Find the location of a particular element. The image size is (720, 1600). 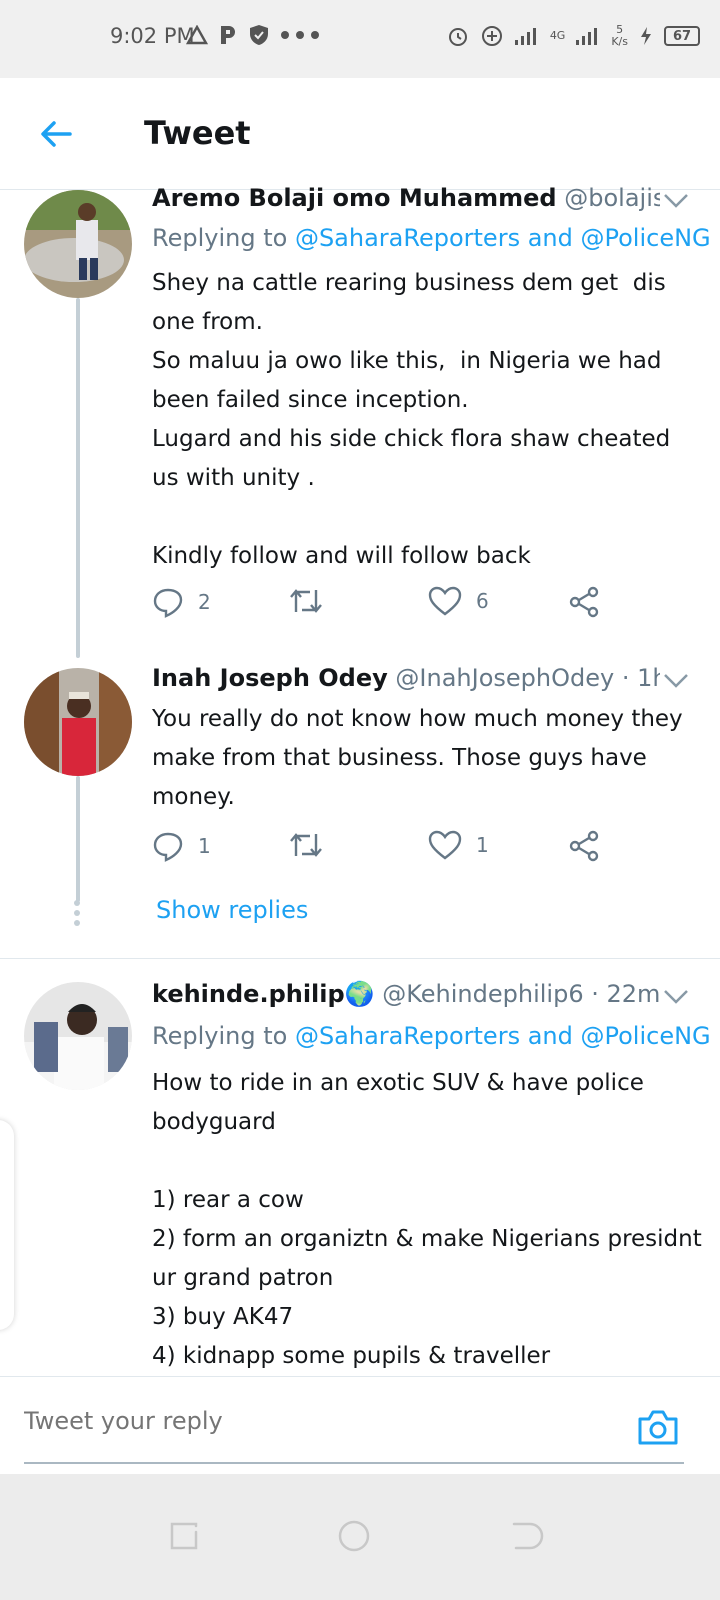

status-notification-icons is located at coordinates (253, 35).